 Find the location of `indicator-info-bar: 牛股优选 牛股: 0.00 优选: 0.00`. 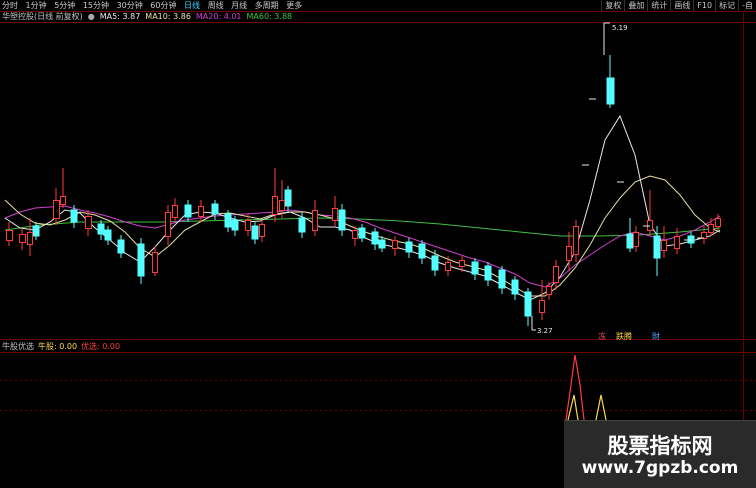

indicator-info-bar: 牛股优选 牛股: 0.00 优选: 0.00 is located at coordinates (63, 346).